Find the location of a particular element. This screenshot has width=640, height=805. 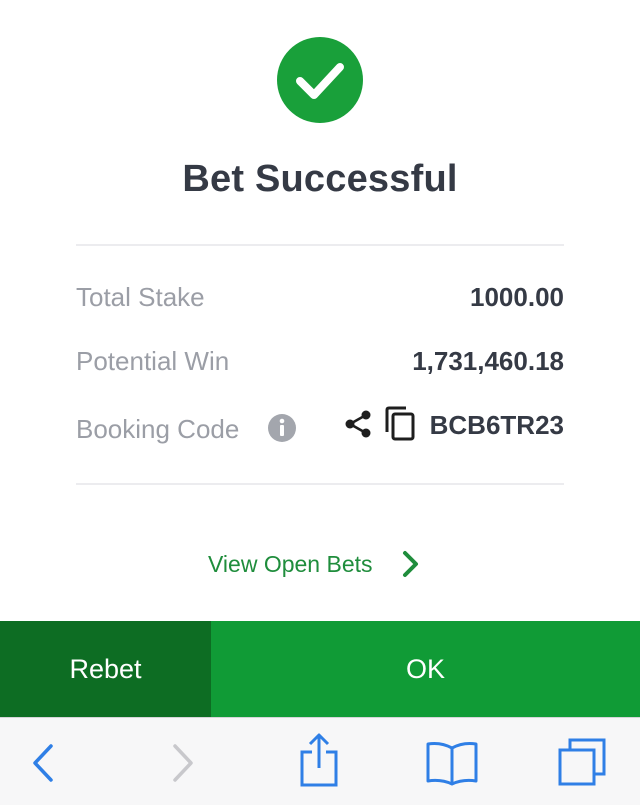

potential-win-label: Potential Win is located at coordinates (153, 361).